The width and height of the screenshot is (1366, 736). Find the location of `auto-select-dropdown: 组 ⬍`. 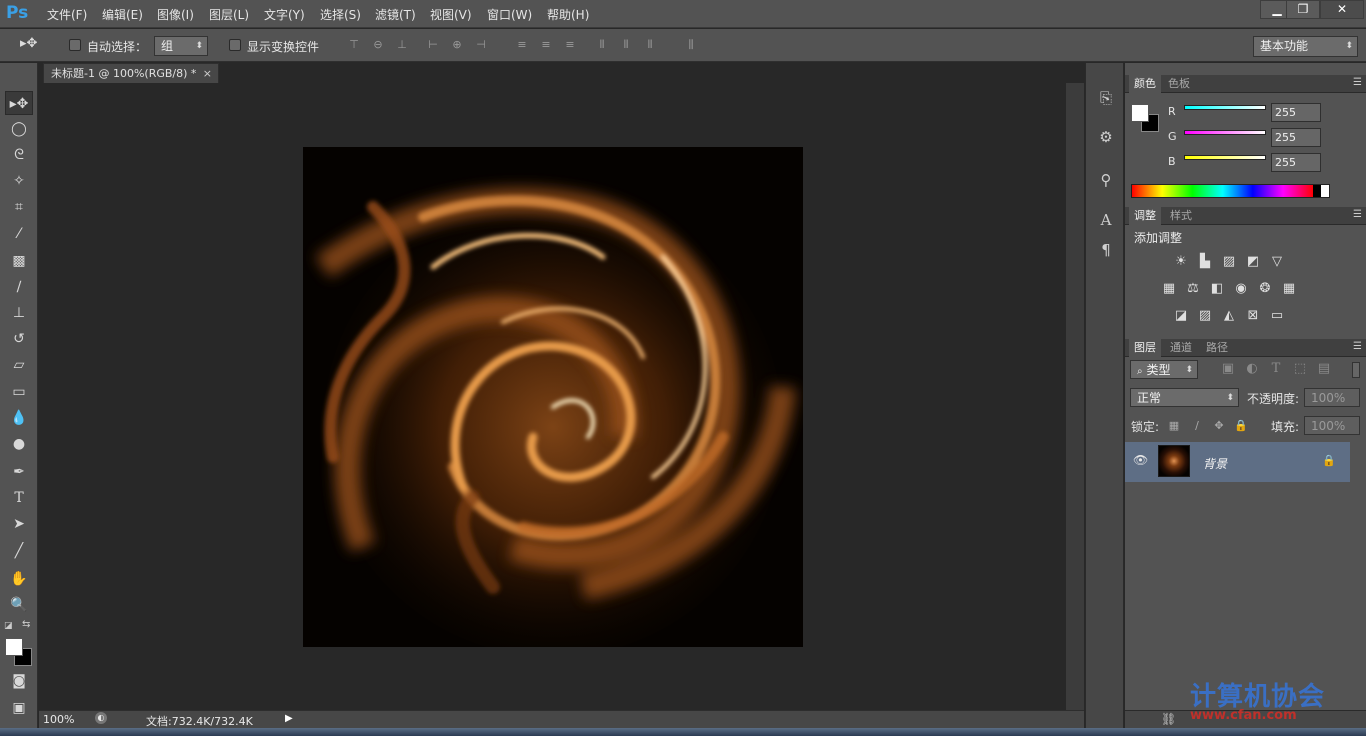

auto-select-dropdown: 组 ⬍ is located at coordinates (181, 46).